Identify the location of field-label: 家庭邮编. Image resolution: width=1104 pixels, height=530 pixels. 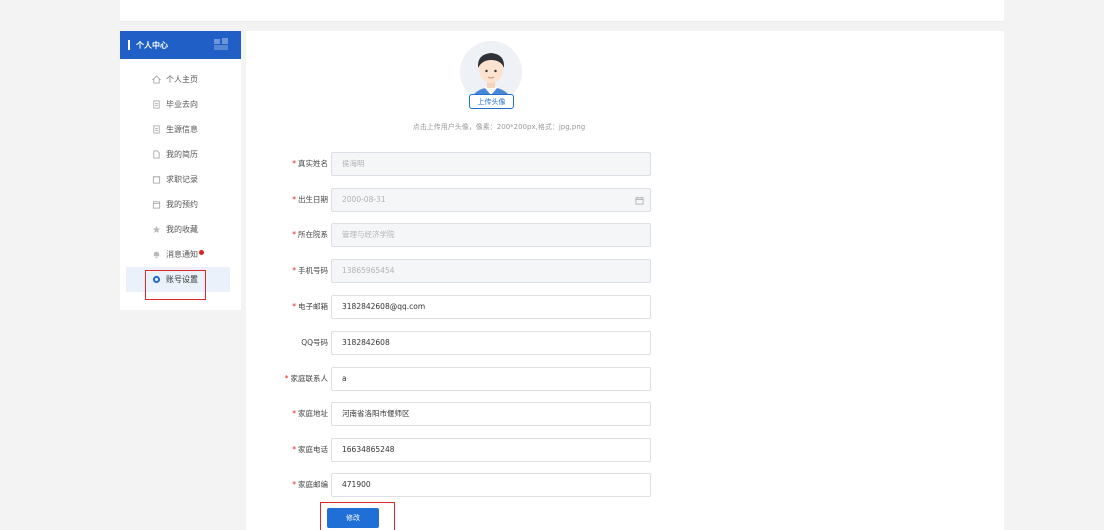
(313, 484).